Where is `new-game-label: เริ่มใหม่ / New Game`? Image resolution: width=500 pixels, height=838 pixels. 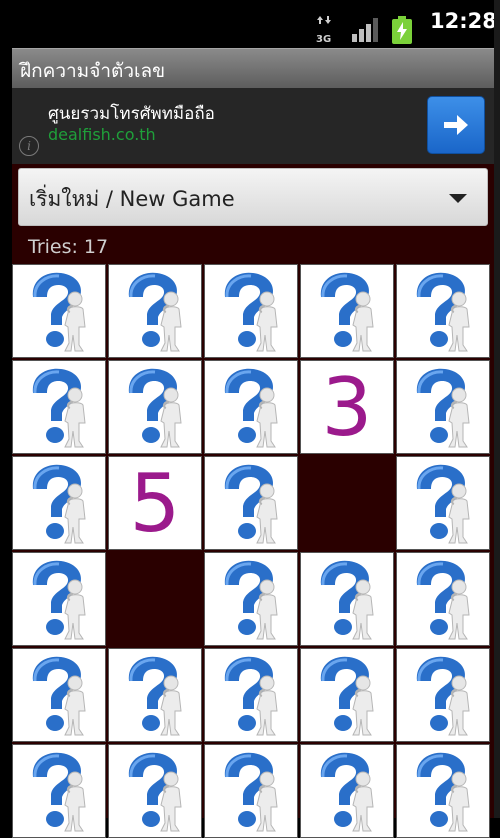 new-game-label: เริ่มใหม่ / New Game is located at coordinates (132, 199).